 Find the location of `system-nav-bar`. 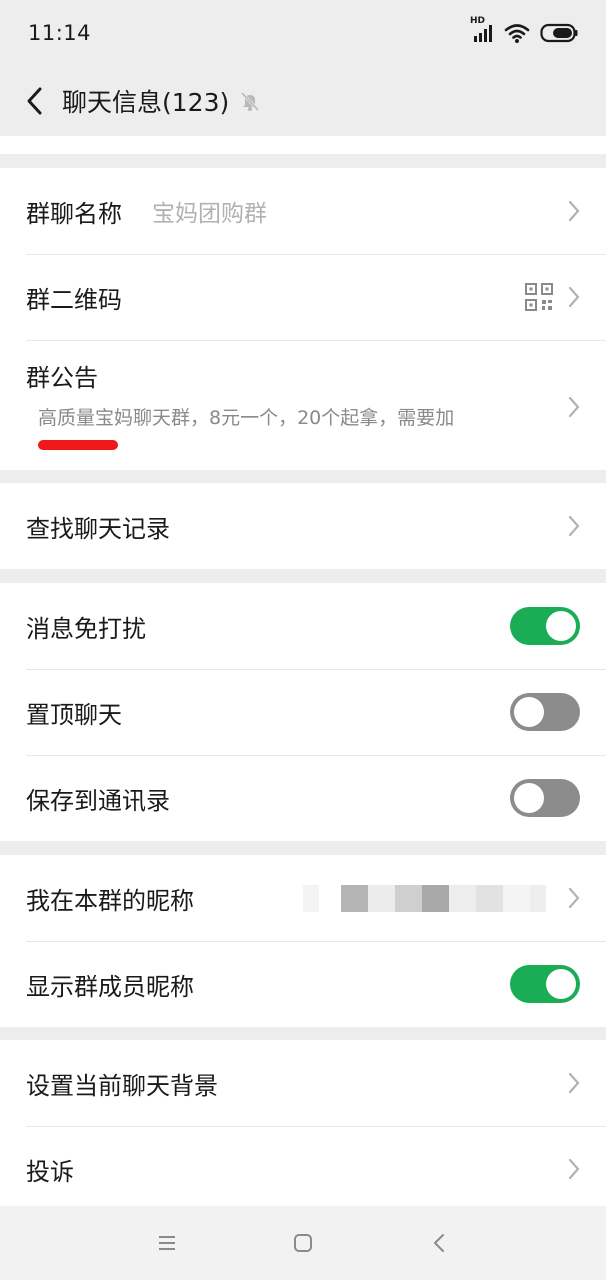

system-nav-bar is located at coordinates (303, 1243).